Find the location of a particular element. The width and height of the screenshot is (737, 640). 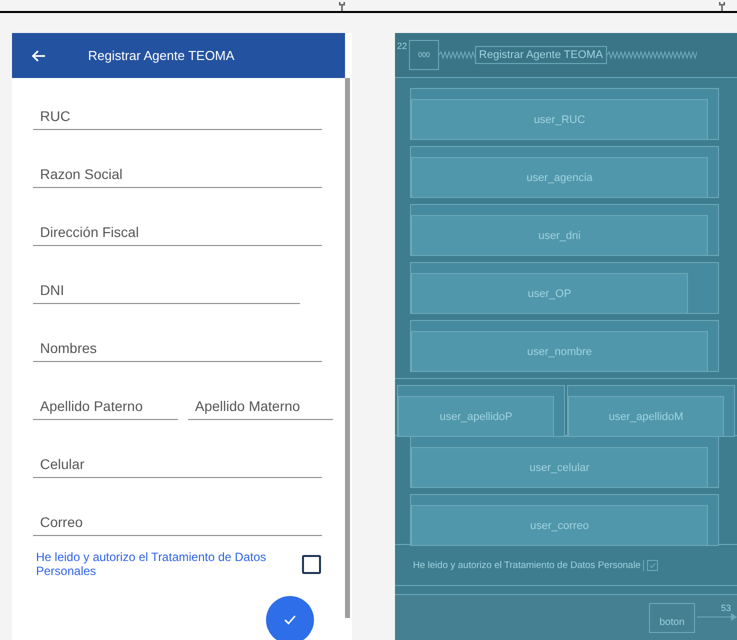

view-id: user_OP is located at coordinates (549, 293).